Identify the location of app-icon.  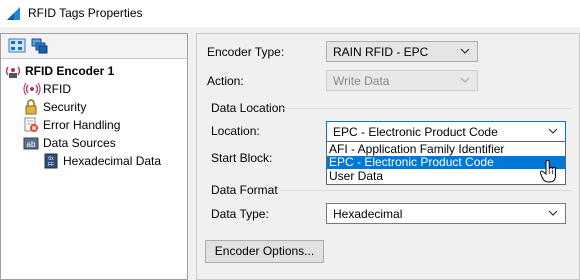
(13, 13).